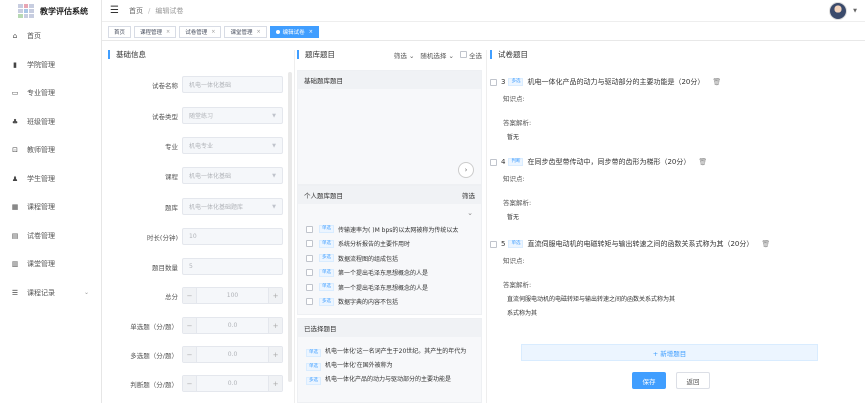  Describe the element at coordinates (326, 229) in the screenshot. I see `question-type-badge: 单选` at that location.